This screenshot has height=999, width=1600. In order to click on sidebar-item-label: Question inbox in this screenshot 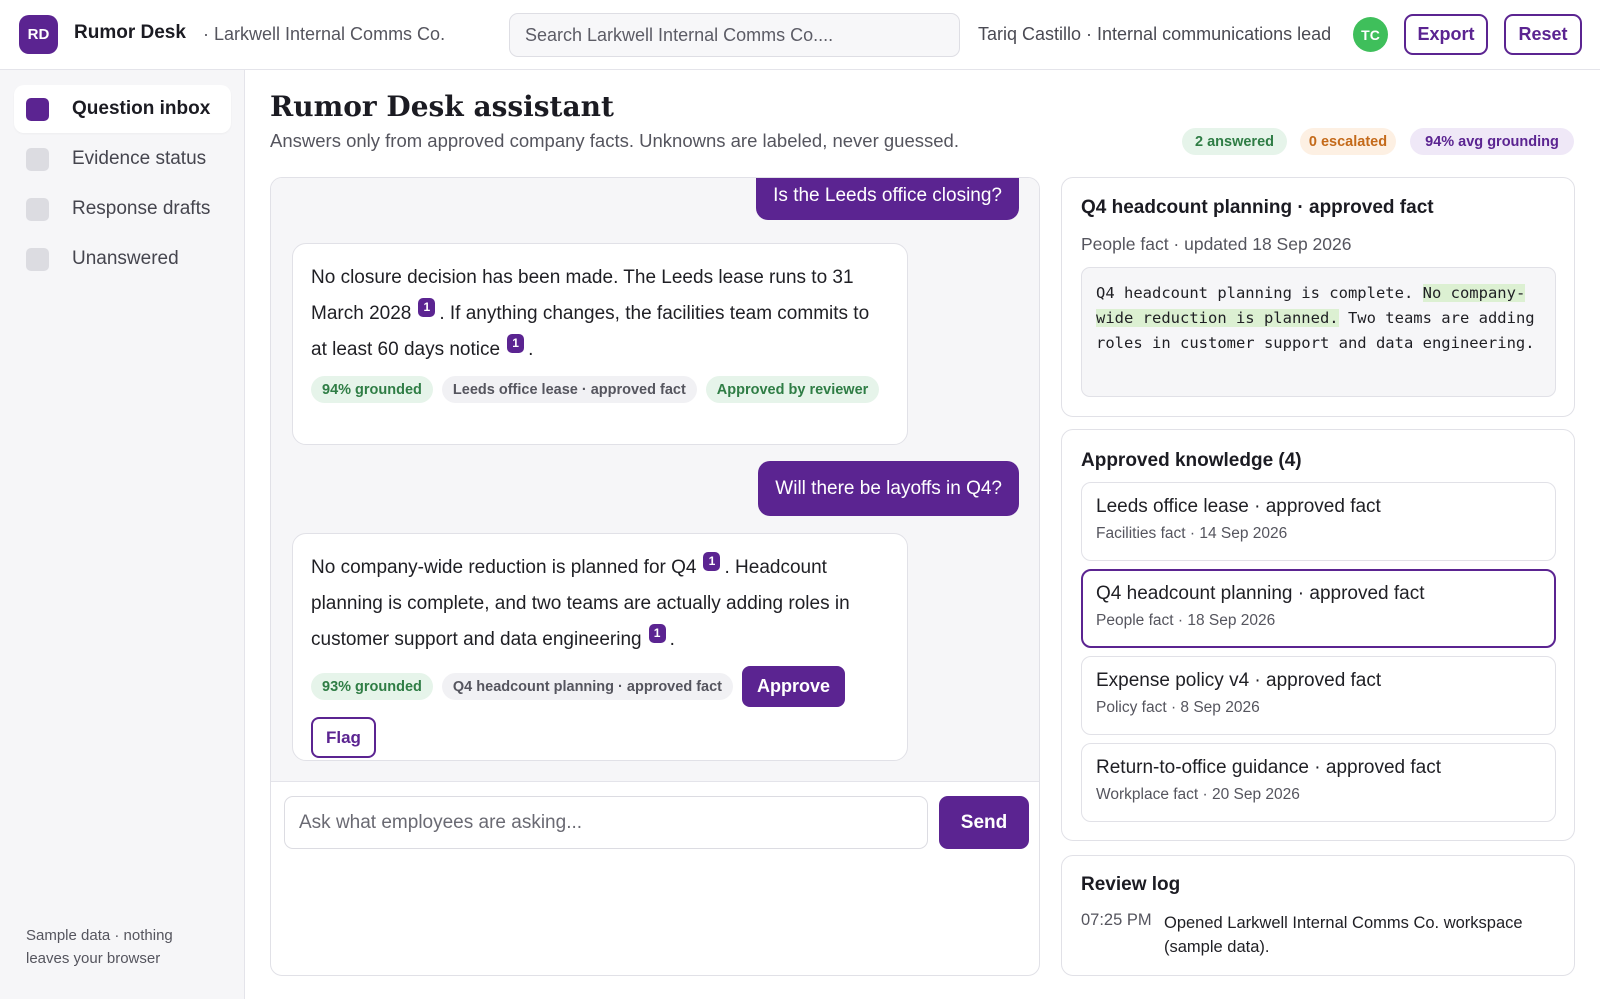, I will do `click(141, 108)`.